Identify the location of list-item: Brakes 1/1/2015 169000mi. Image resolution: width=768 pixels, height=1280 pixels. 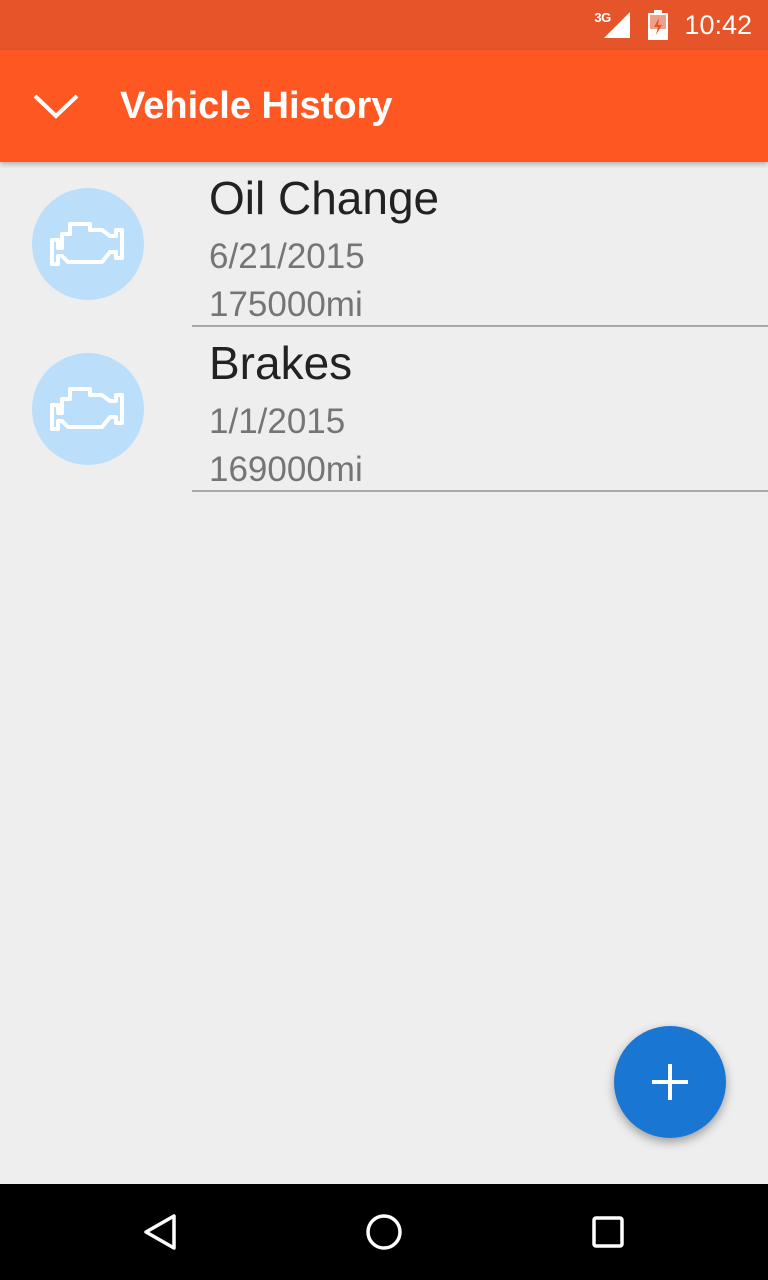
(384, 409).